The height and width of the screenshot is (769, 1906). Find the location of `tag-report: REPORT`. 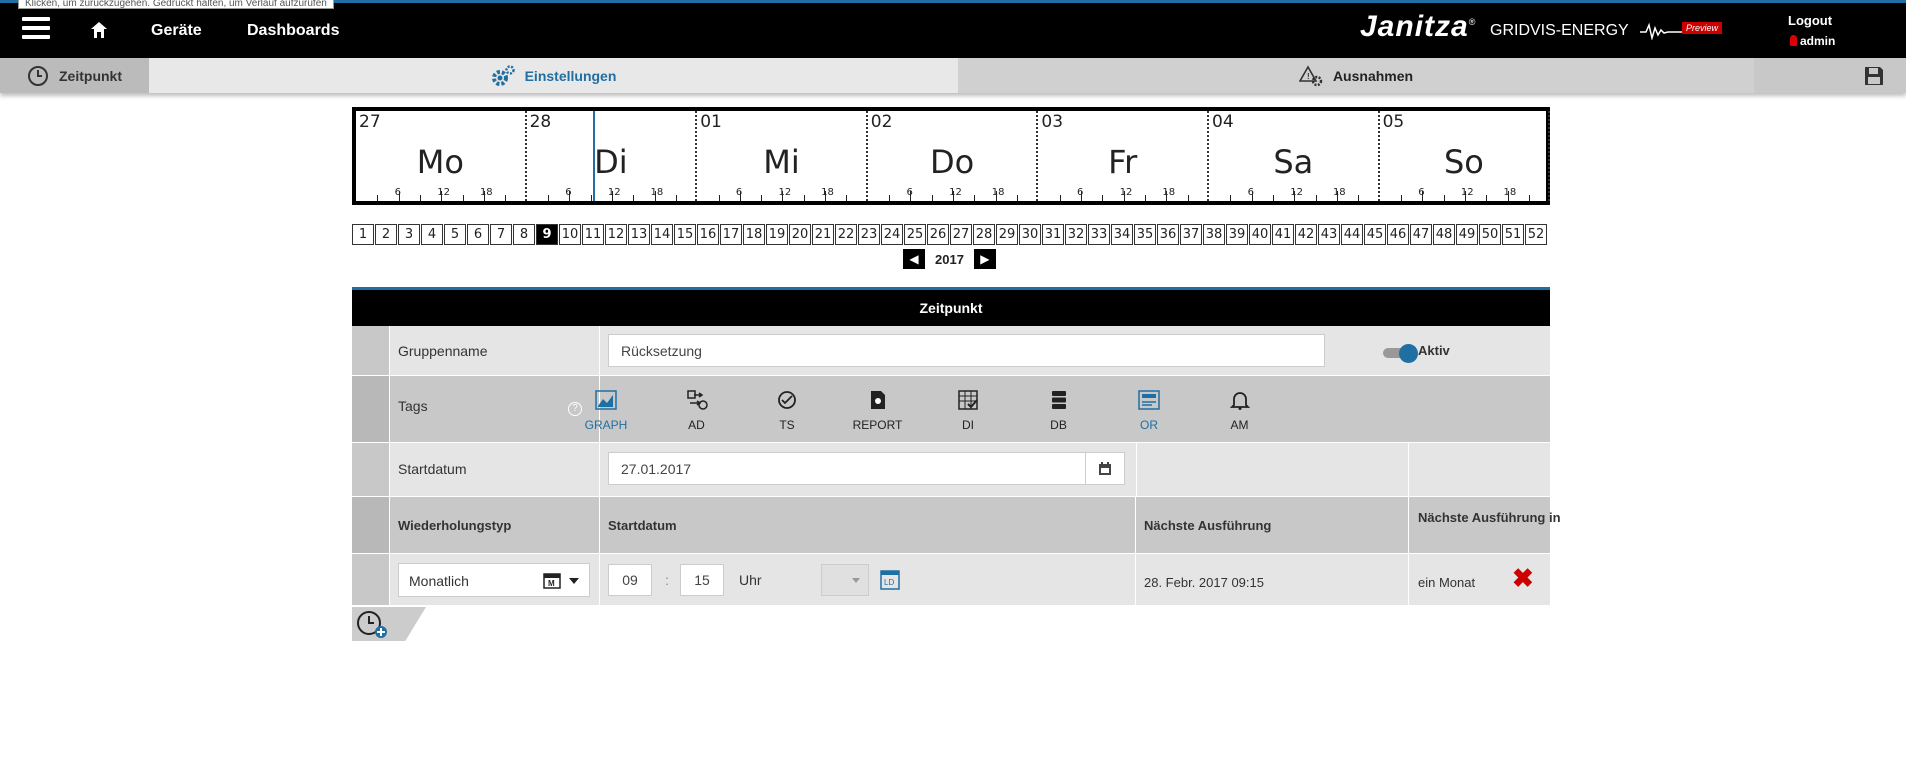

tag-report: REPORT is located at coordinates (878, 411).